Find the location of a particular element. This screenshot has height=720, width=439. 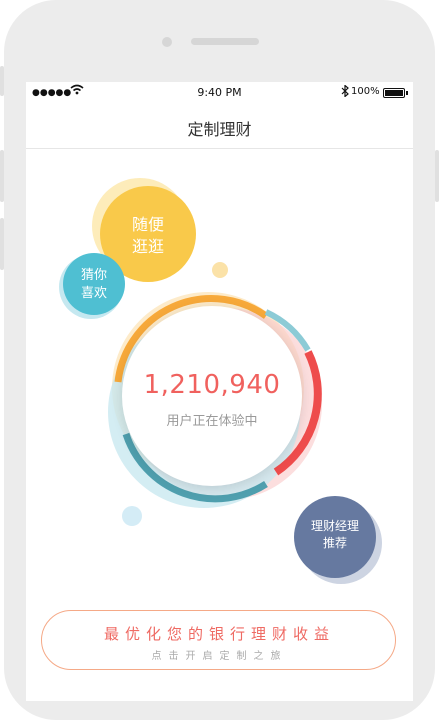

manager-bubble-label: 理财经理 推荐 is located at coordinates (334, 534).